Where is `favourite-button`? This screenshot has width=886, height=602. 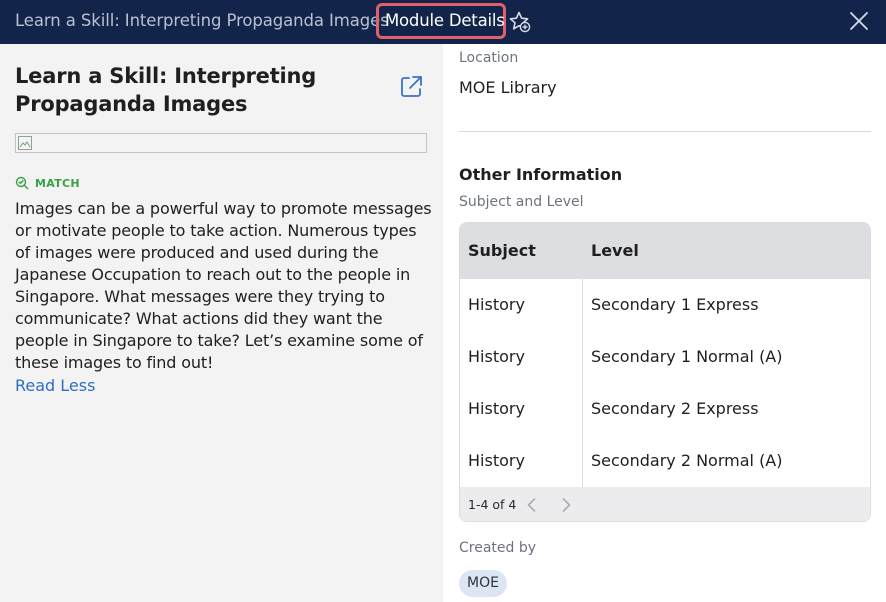
favourite-button is located at coordinates (520, 22).